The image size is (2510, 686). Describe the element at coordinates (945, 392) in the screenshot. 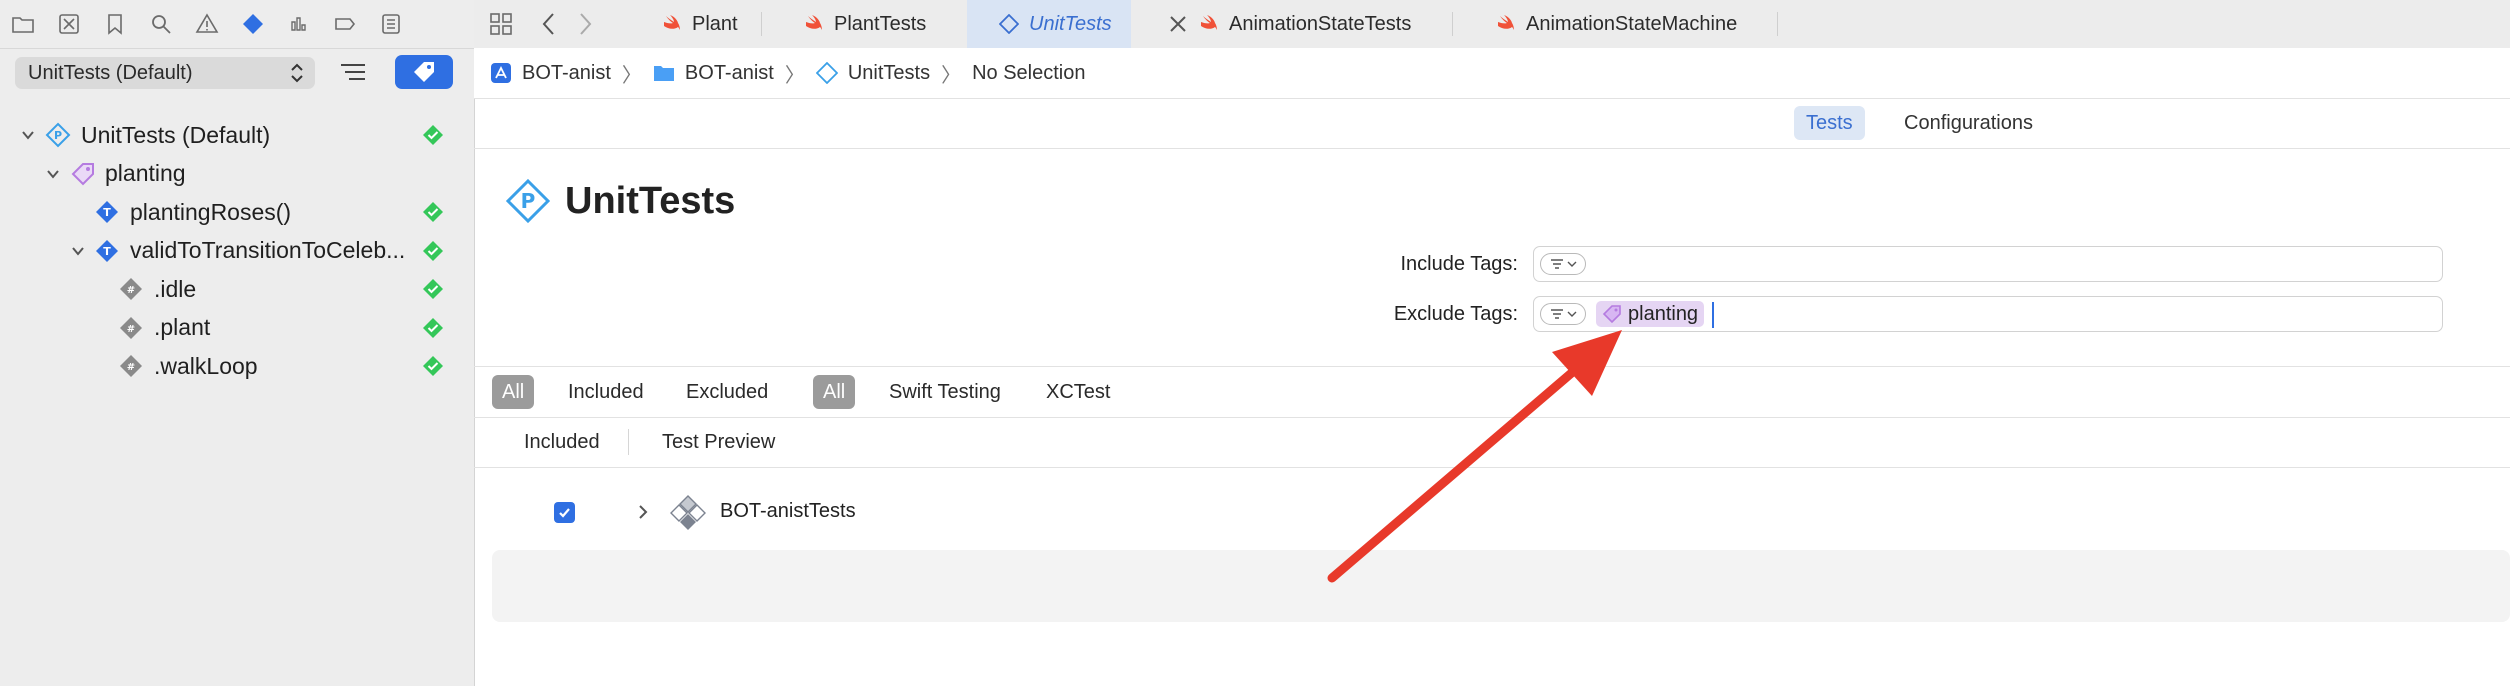

I see `filter-swift-testing: Swift Testing` at that location.